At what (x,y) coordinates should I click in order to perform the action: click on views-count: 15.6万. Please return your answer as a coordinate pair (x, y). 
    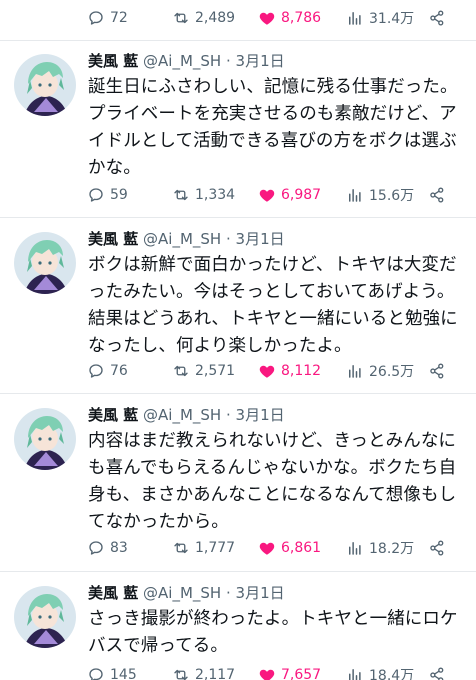
    Looking at the image, I should click on (392, 196).